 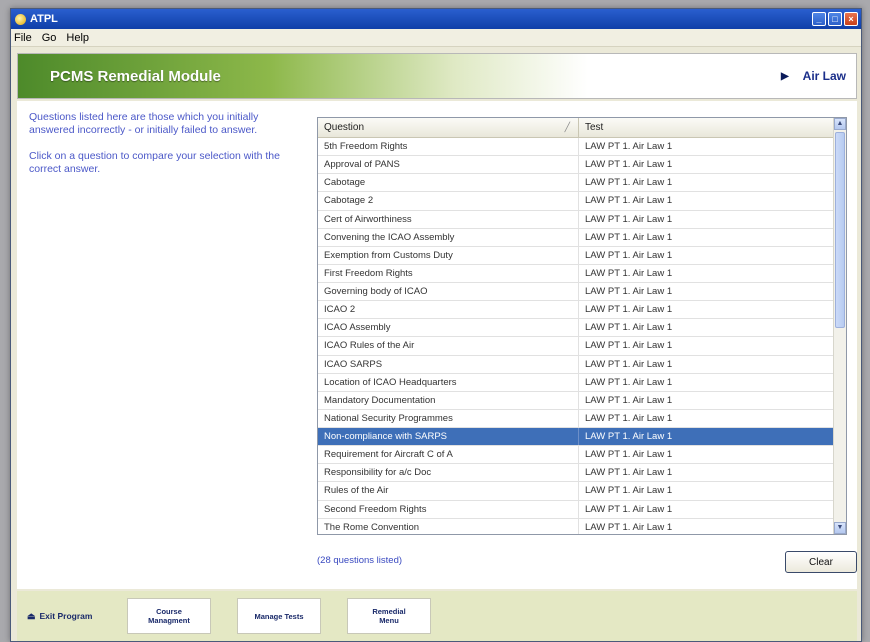 What do you see at coordinates (594, 127) in the screenshot?
I see `column-header-test-label: Test` at bounding box center [594, 127].